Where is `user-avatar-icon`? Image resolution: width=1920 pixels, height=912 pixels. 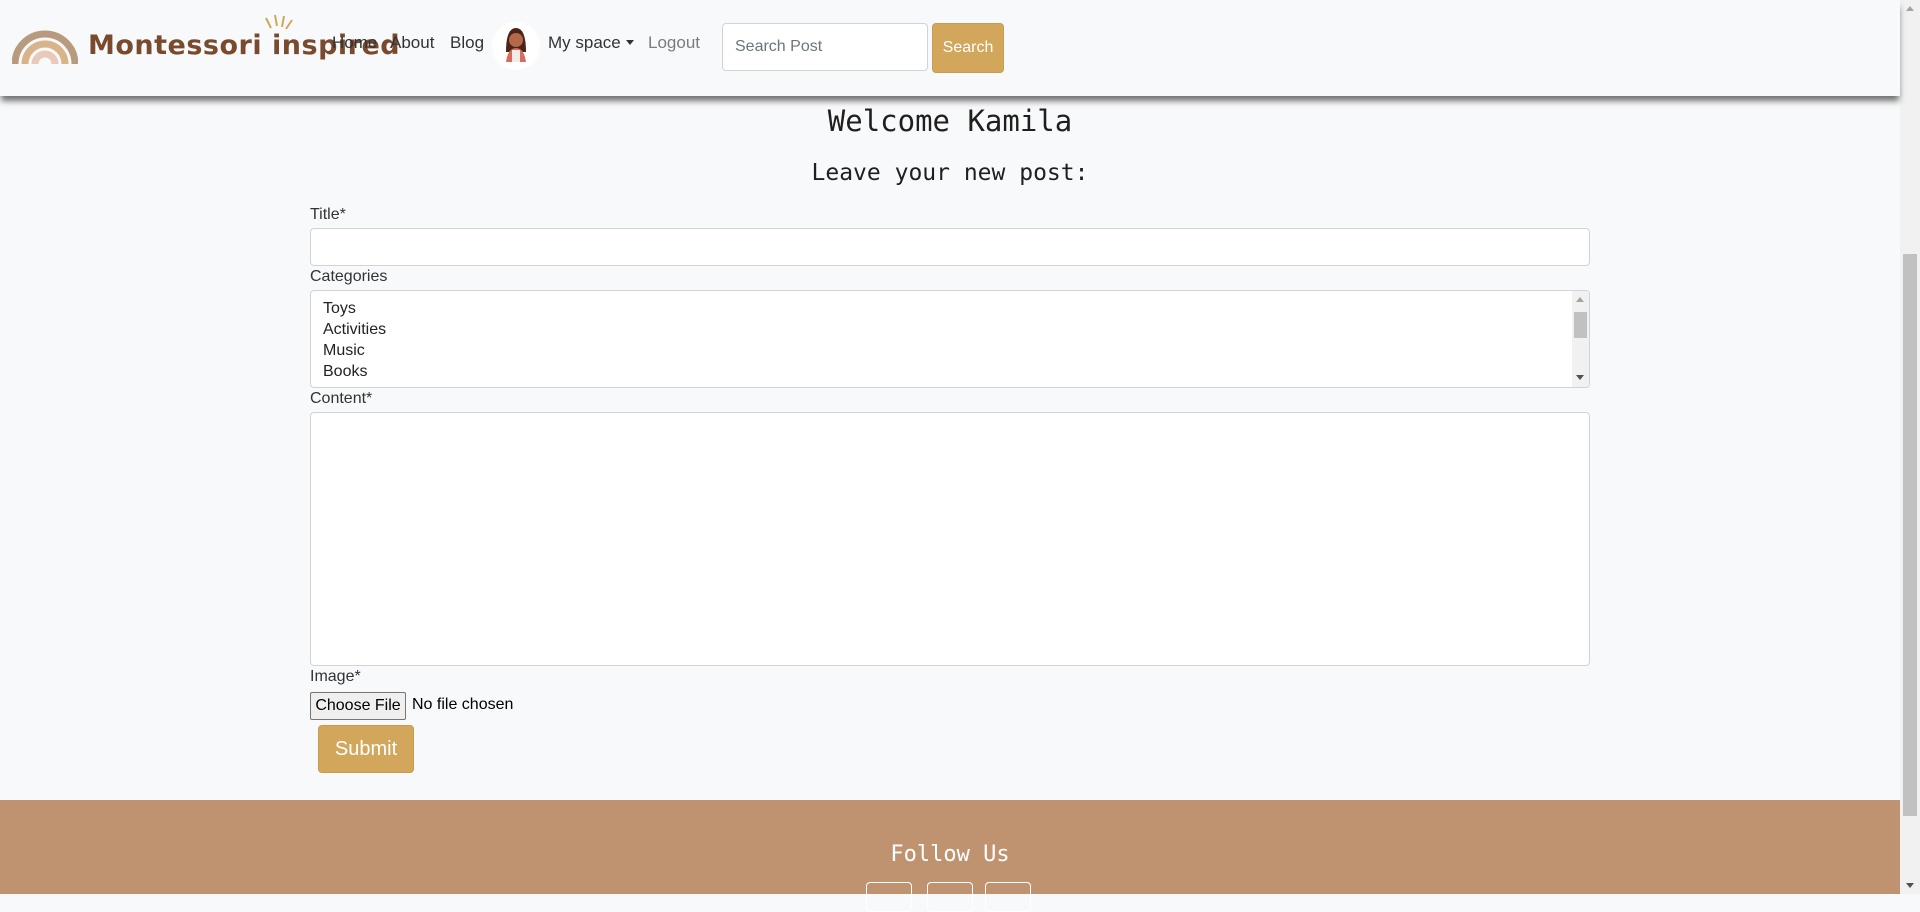 user-avatar-icon is located at coordinates (516, 45).